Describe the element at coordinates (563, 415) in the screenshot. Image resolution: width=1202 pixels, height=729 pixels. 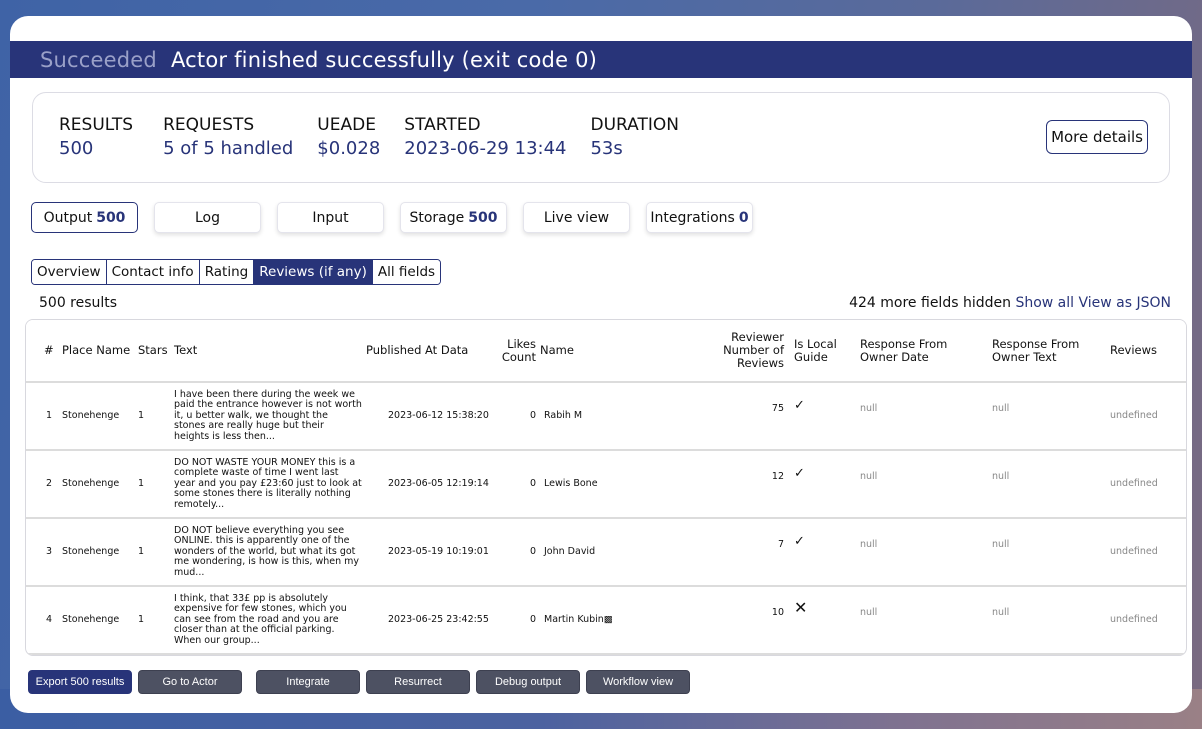
I see `cell-name: Rabih M` at that location.